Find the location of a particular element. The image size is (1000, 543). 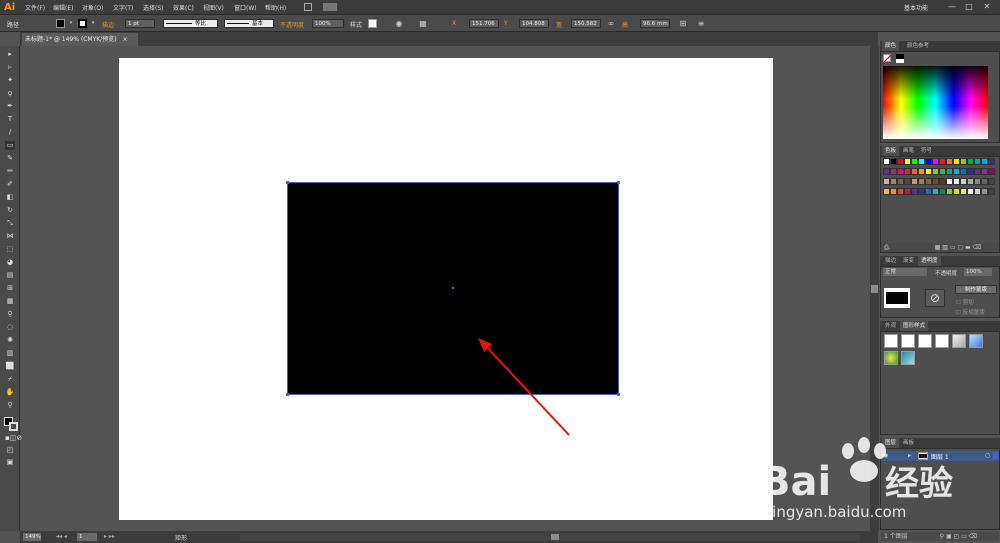

variable-width-profile-select: 等比 is located at coordinates (190, 23).